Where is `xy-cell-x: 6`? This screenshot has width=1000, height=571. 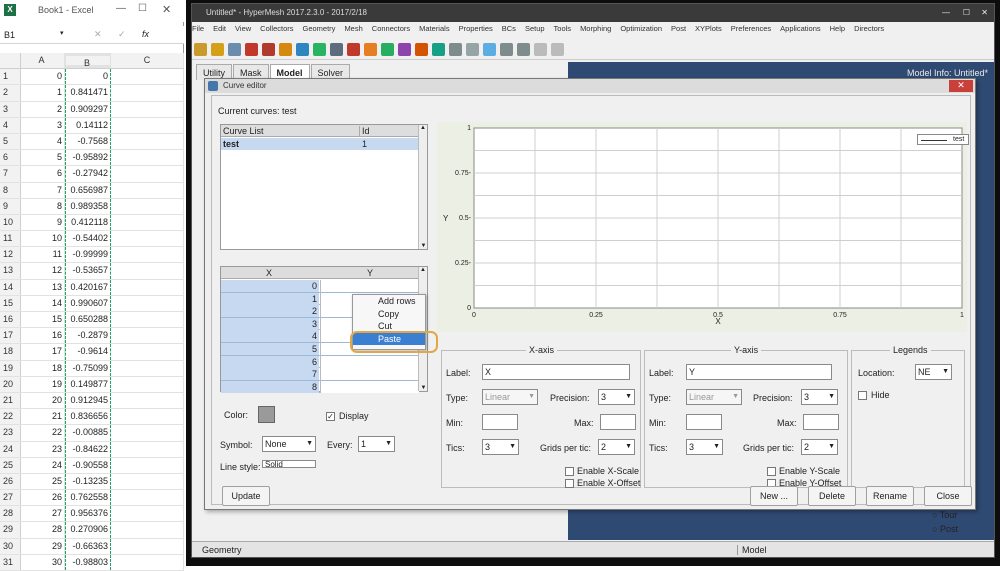 xy-cell-x: 6 is located at coordinates (270, 361).